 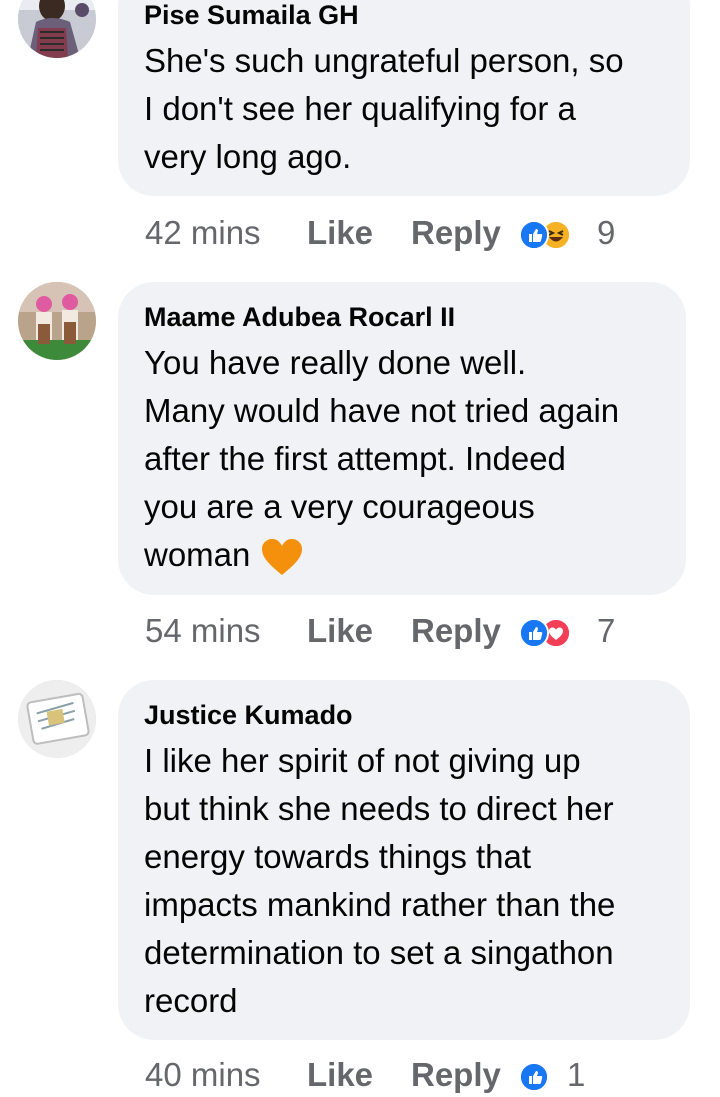 What do you see at coordinates (338, 856) in the screenshot?
I see `text-line: energy towards things that` at bounding box center [338, 856].